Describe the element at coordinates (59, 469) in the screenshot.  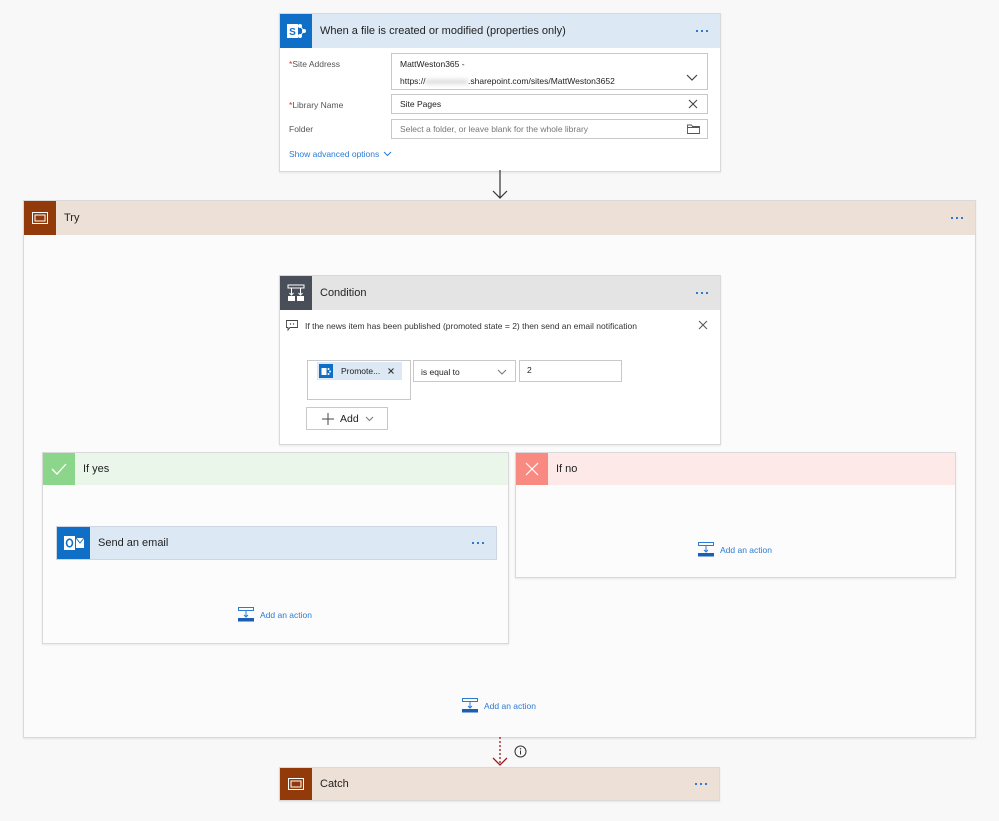
I see `check-icon` at that location.